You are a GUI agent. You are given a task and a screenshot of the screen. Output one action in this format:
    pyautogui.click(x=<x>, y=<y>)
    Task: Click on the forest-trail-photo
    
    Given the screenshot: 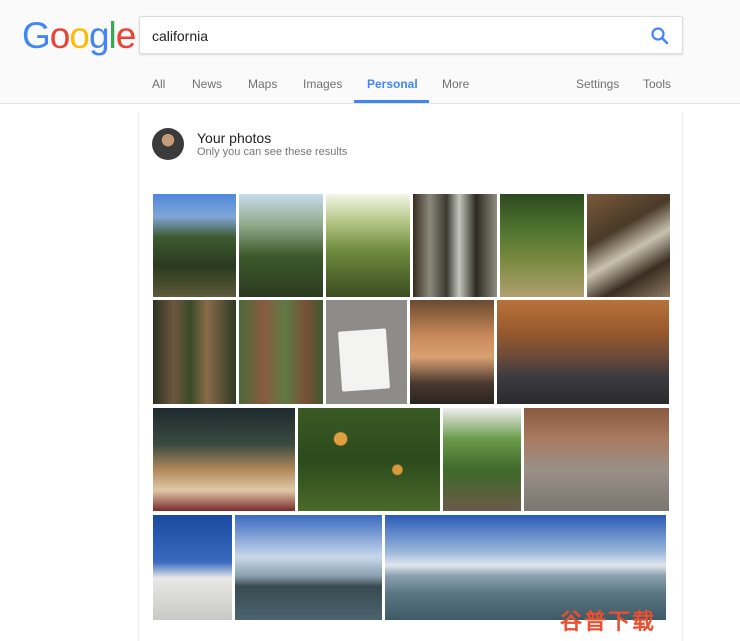 What is the action you would take?
    pyautogui.click(x=542, y=245)
    